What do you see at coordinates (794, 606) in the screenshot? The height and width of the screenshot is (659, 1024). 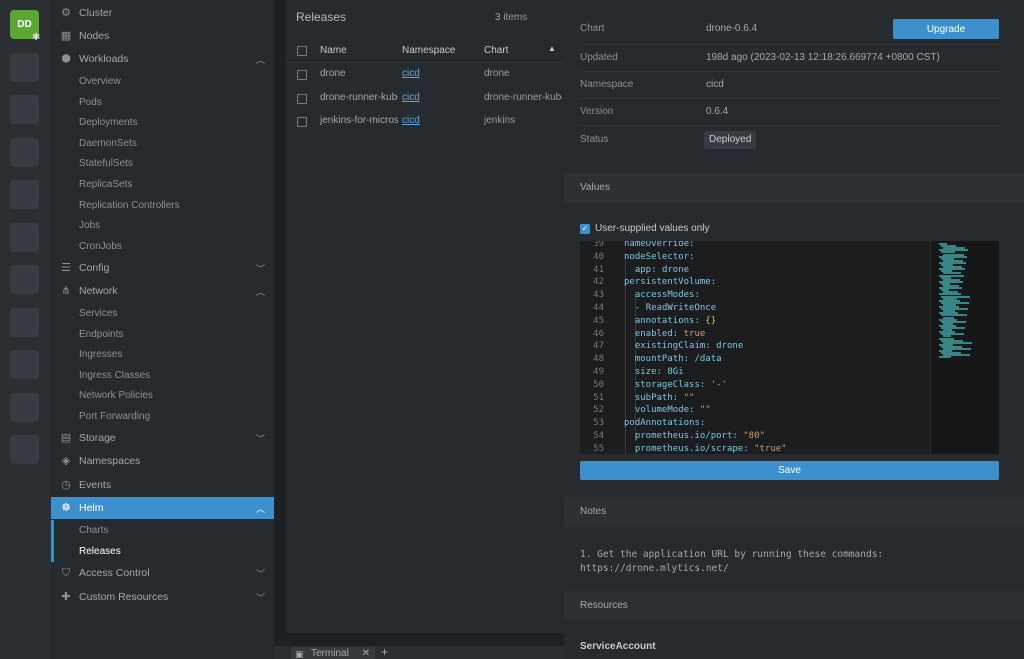 I see `resources-section-header: Resources` at bounding box center [794, 606].